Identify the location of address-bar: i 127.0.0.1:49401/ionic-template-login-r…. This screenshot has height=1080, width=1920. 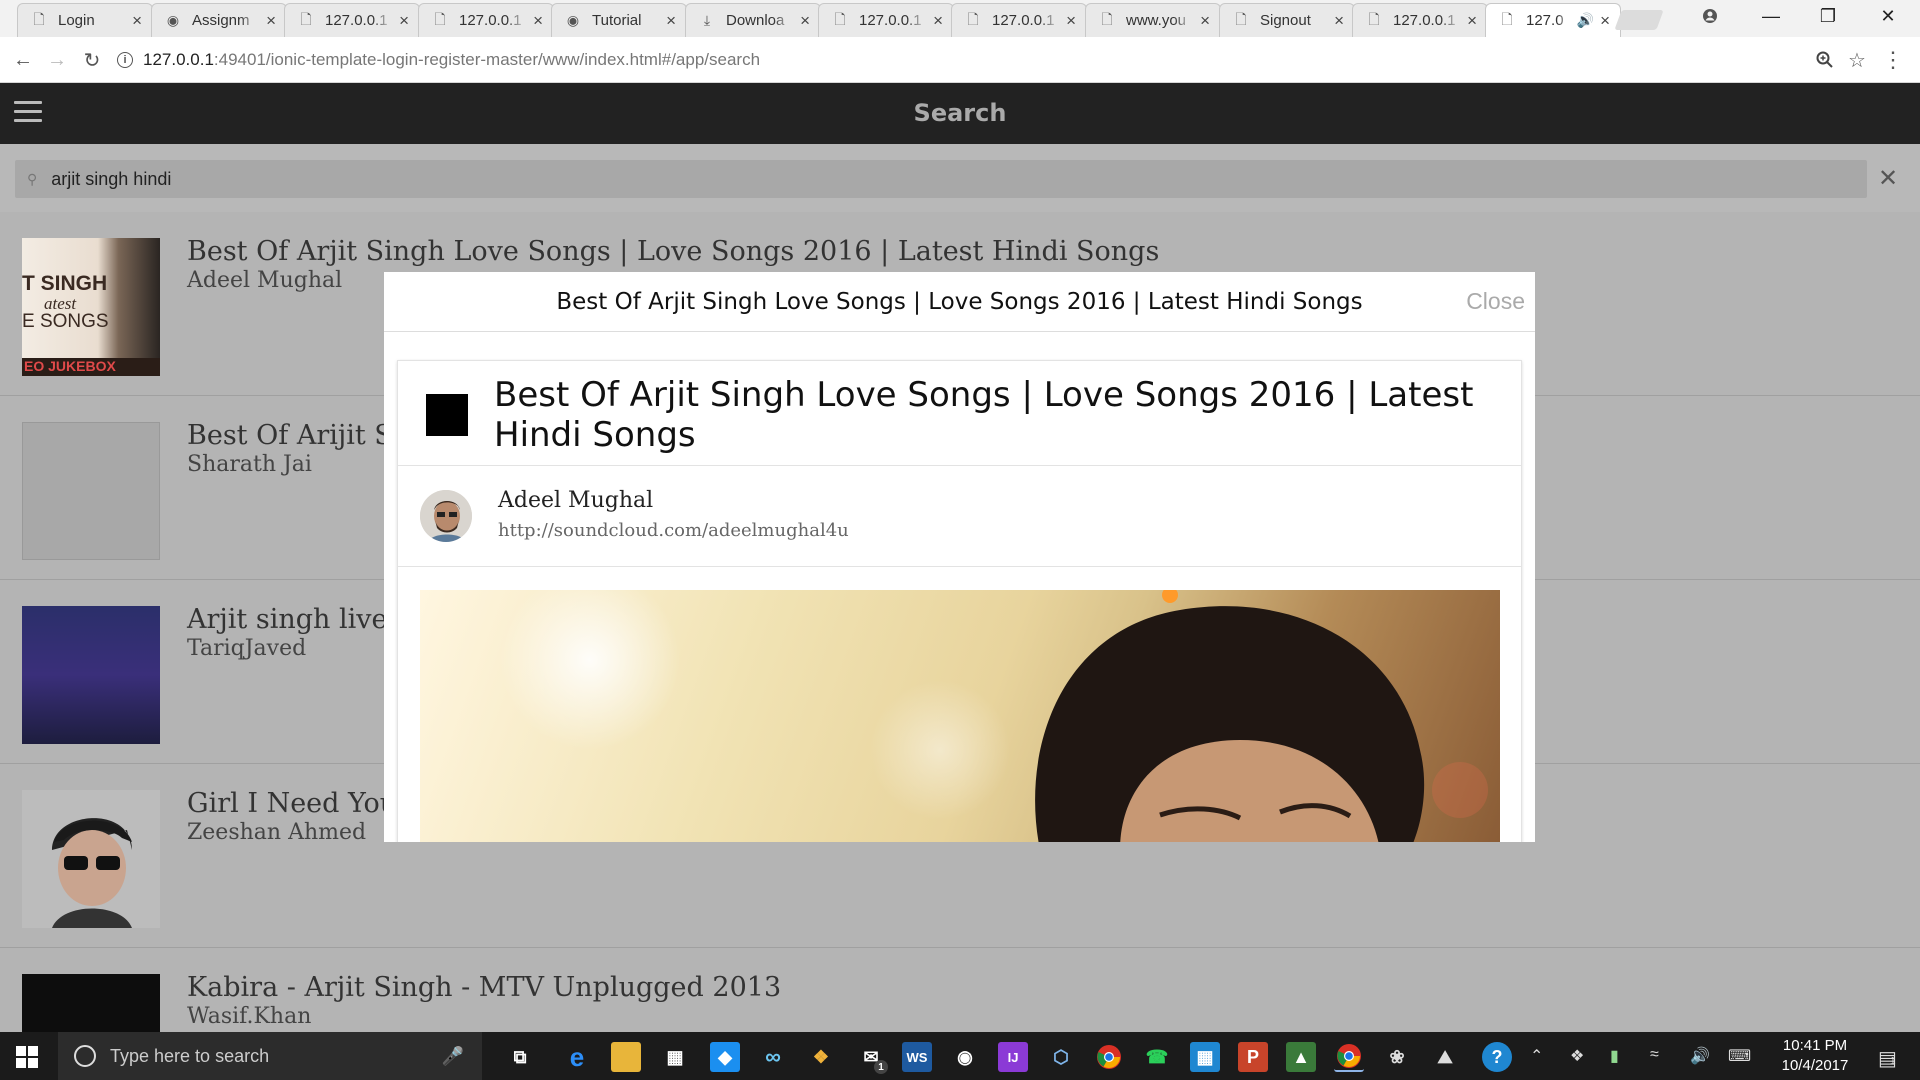
(947, 60).